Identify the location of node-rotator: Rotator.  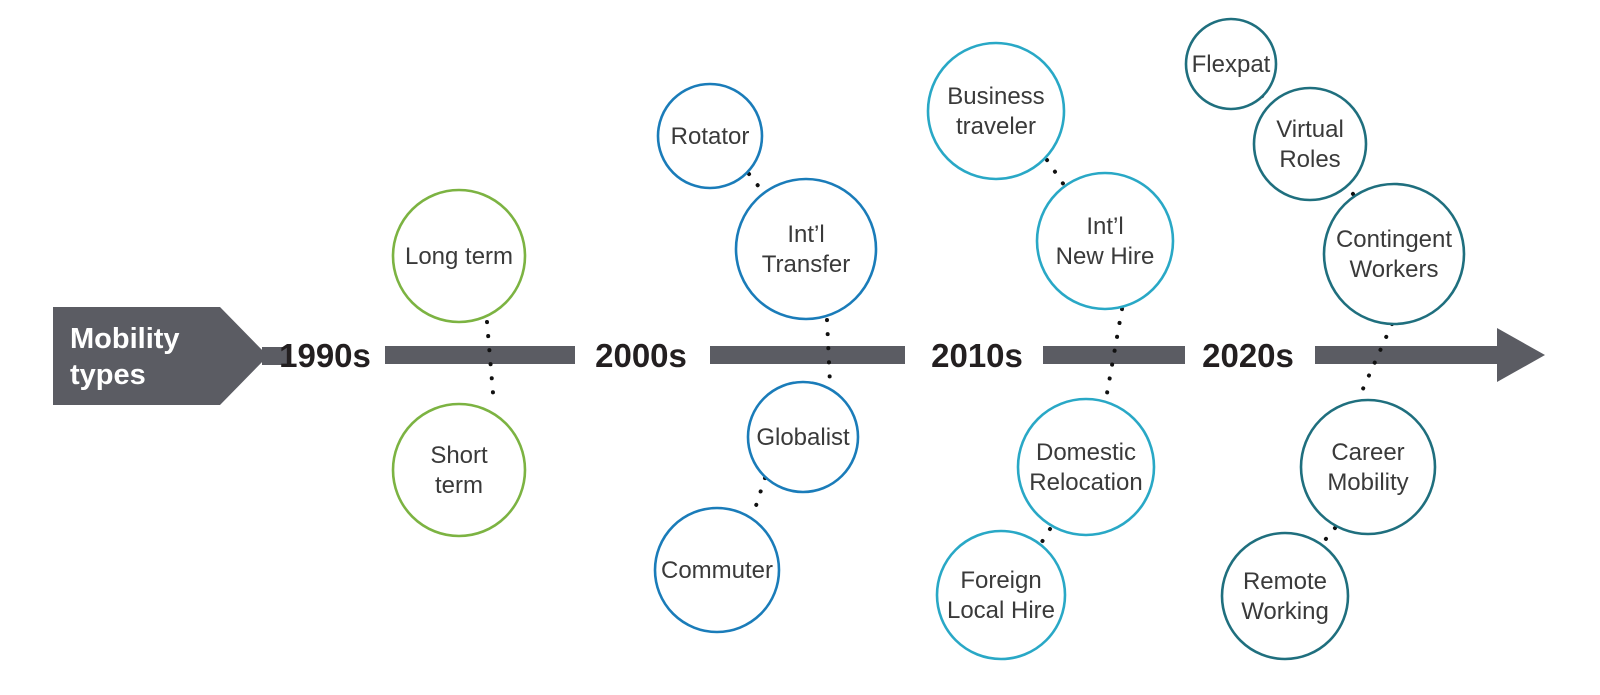
(710, 136).